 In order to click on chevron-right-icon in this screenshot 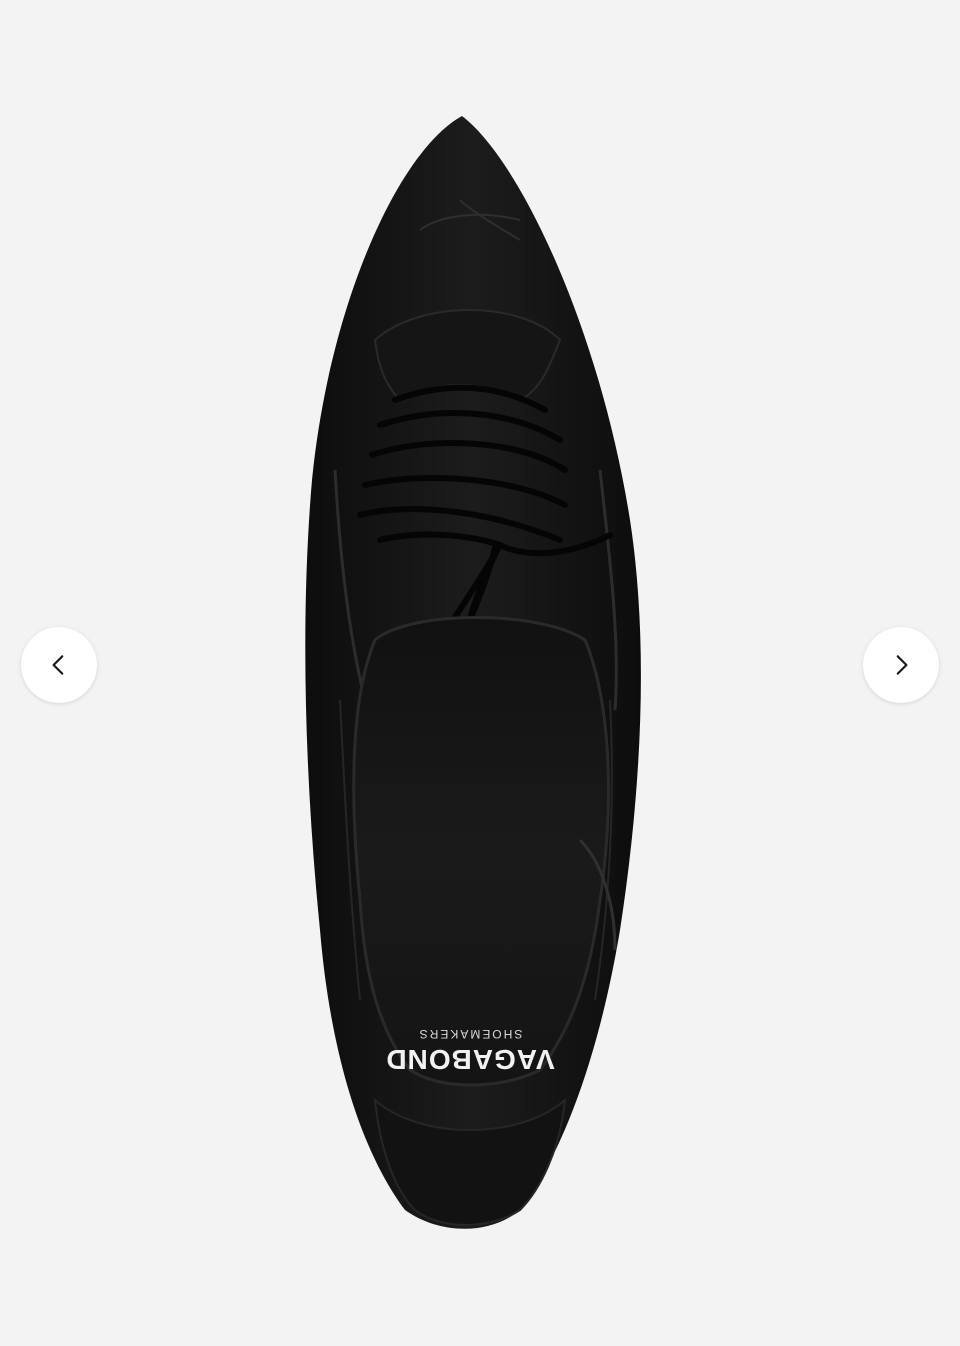, I will do `click(902, 665)`.